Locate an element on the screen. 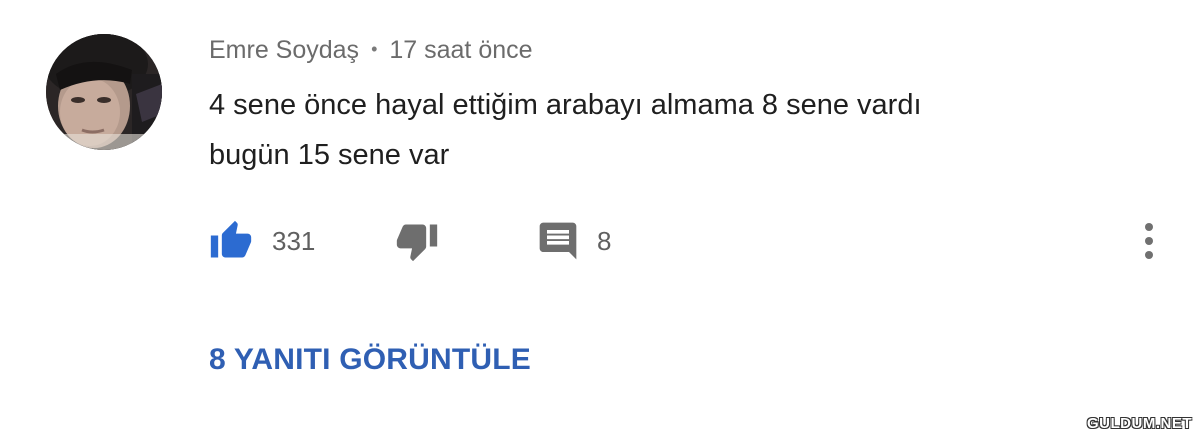 Image resolution: width=1200 pixels, height=438 pixels. more-options-button is located at coordinates (1149, 241).